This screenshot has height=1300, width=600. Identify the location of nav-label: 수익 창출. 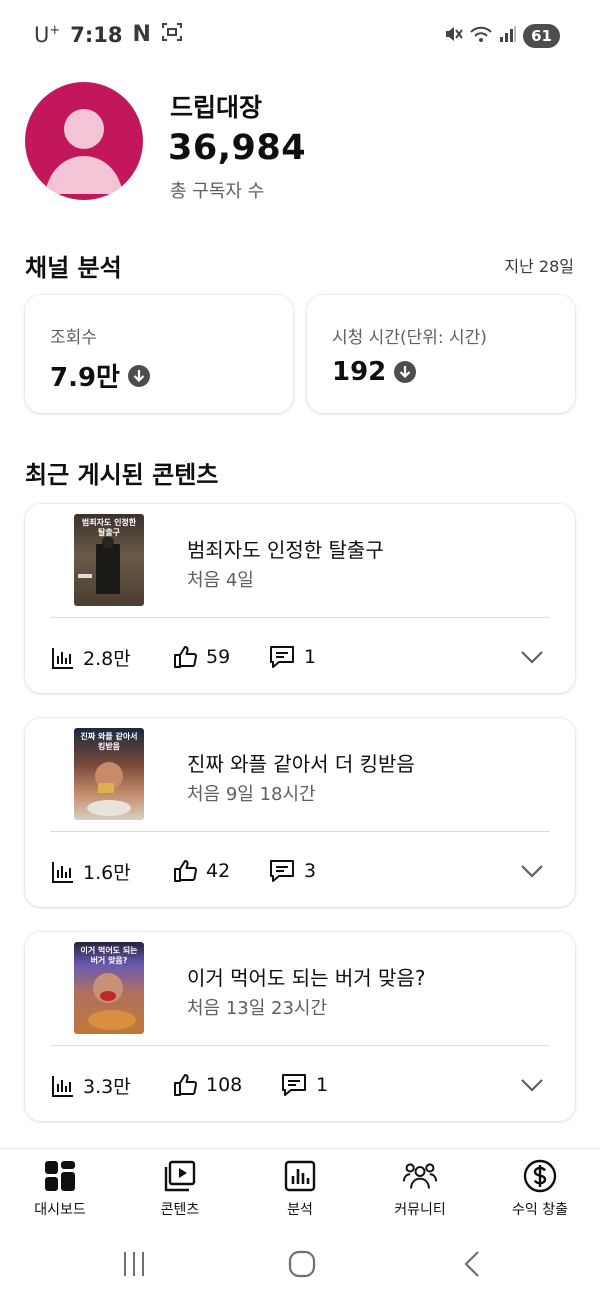
(540, 1210).